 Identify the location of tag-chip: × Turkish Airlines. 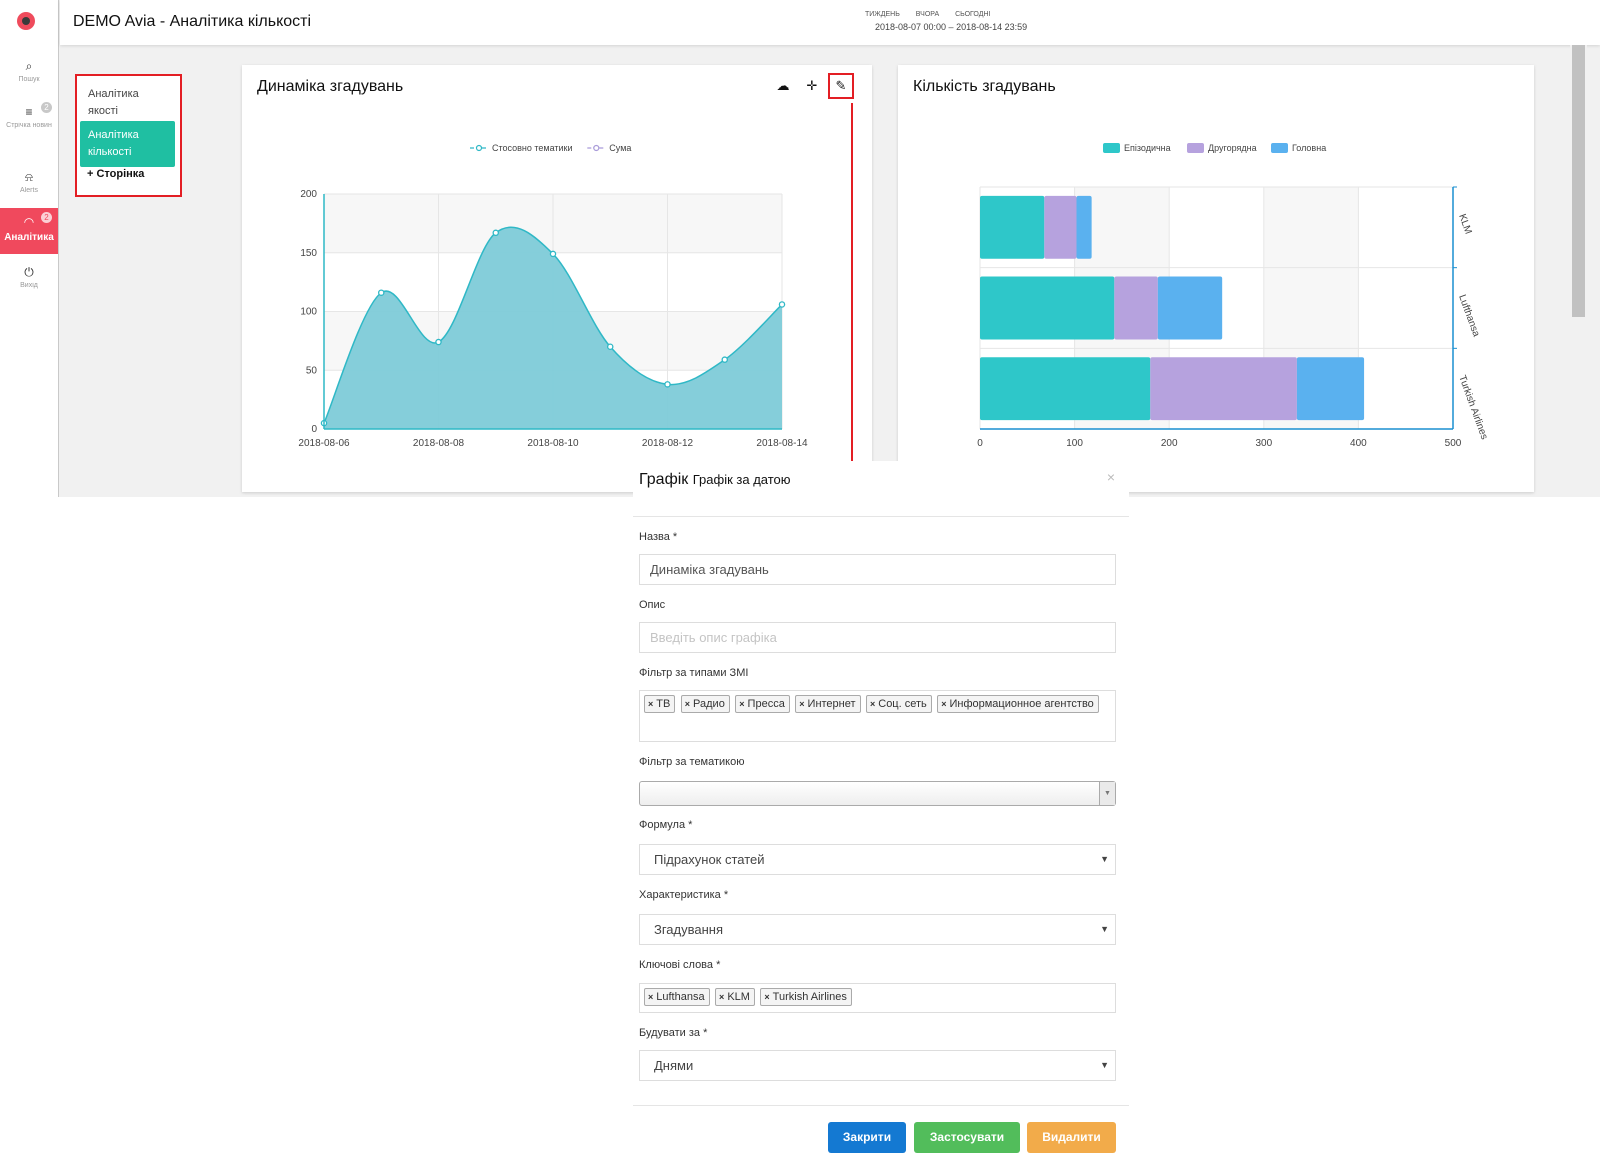
(806, 997).